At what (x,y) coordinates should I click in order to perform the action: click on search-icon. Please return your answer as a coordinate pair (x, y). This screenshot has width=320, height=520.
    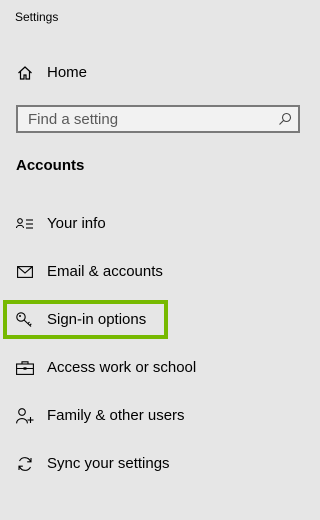
    Looking at the image, I should click on (285, 119).